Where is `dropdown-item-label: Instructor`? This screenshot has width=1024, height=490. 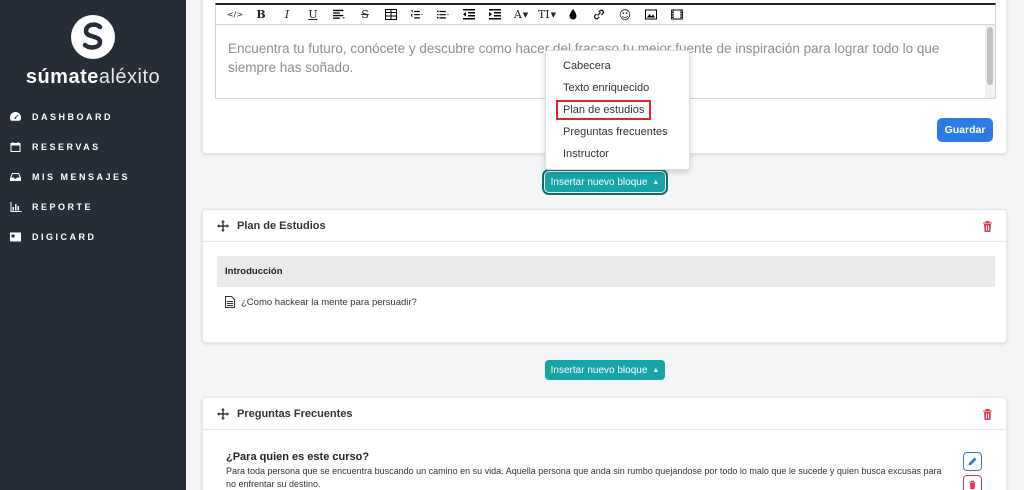
dropdown-item-label: Instructor is located at coordinates (586, 154).